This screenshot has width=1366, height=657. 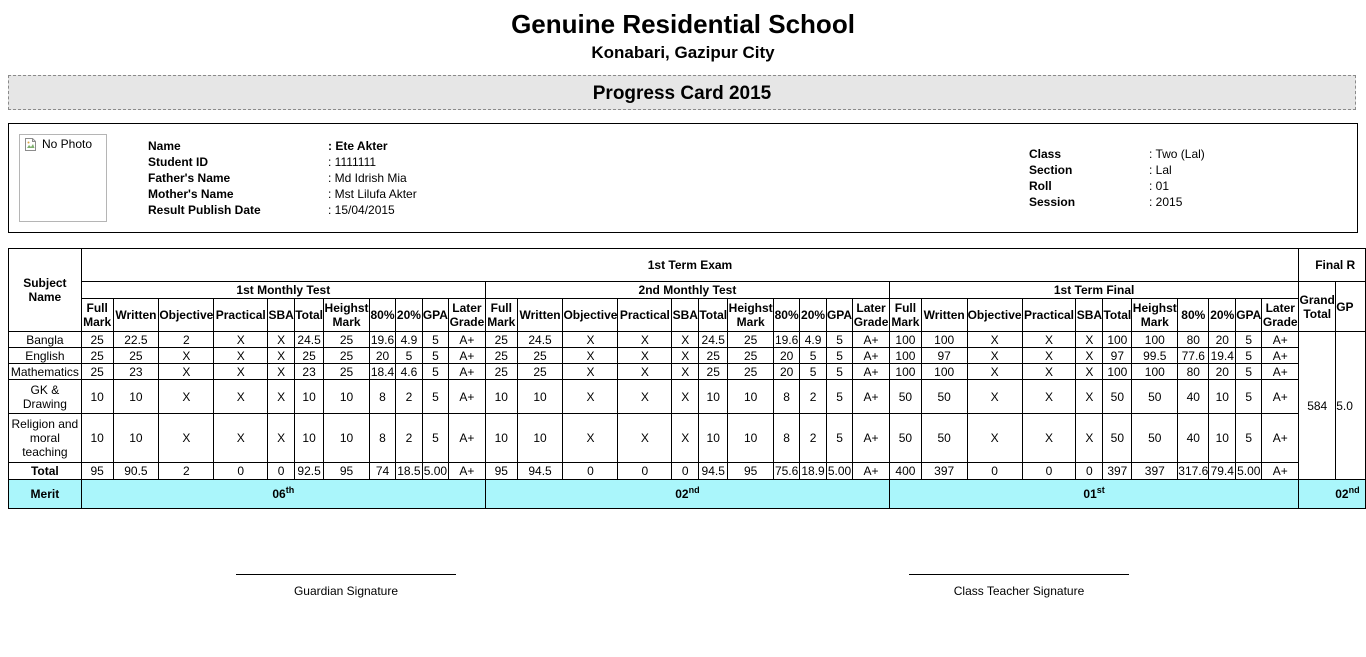 What do you see at coordinates (1332, 265) in the screenshot?
I see `final-result-header: Final R` at bounding box center [1332, 265].